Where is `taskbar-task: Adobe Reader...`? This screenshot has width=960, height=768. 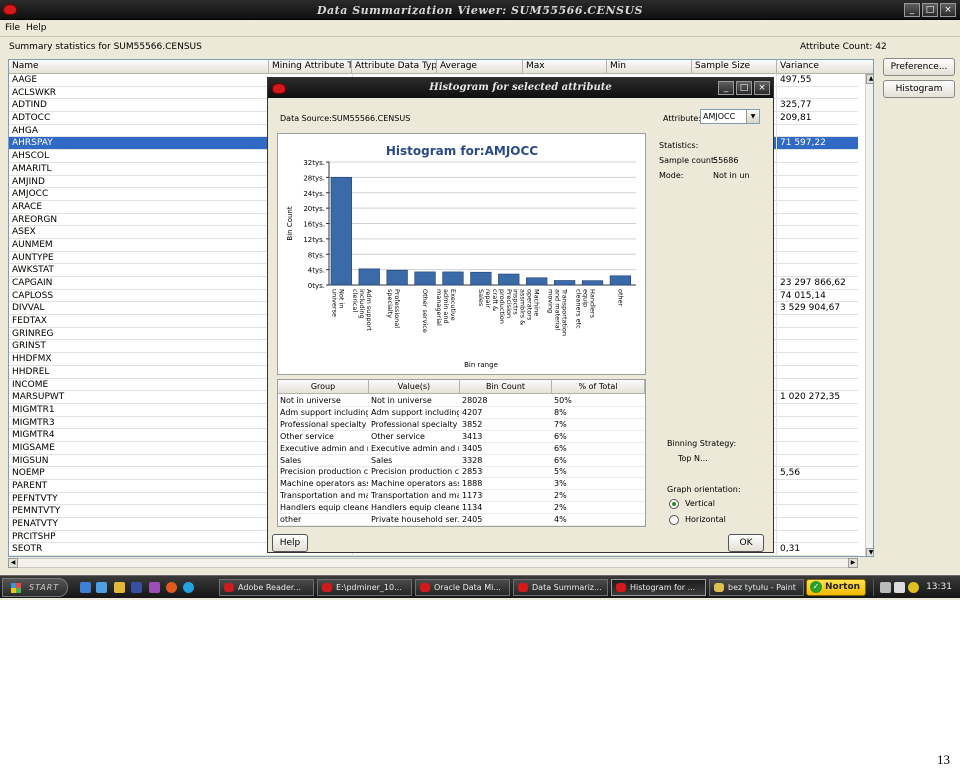
taskbar-task: Adobe Reader... is located at coordinates (266, 587).